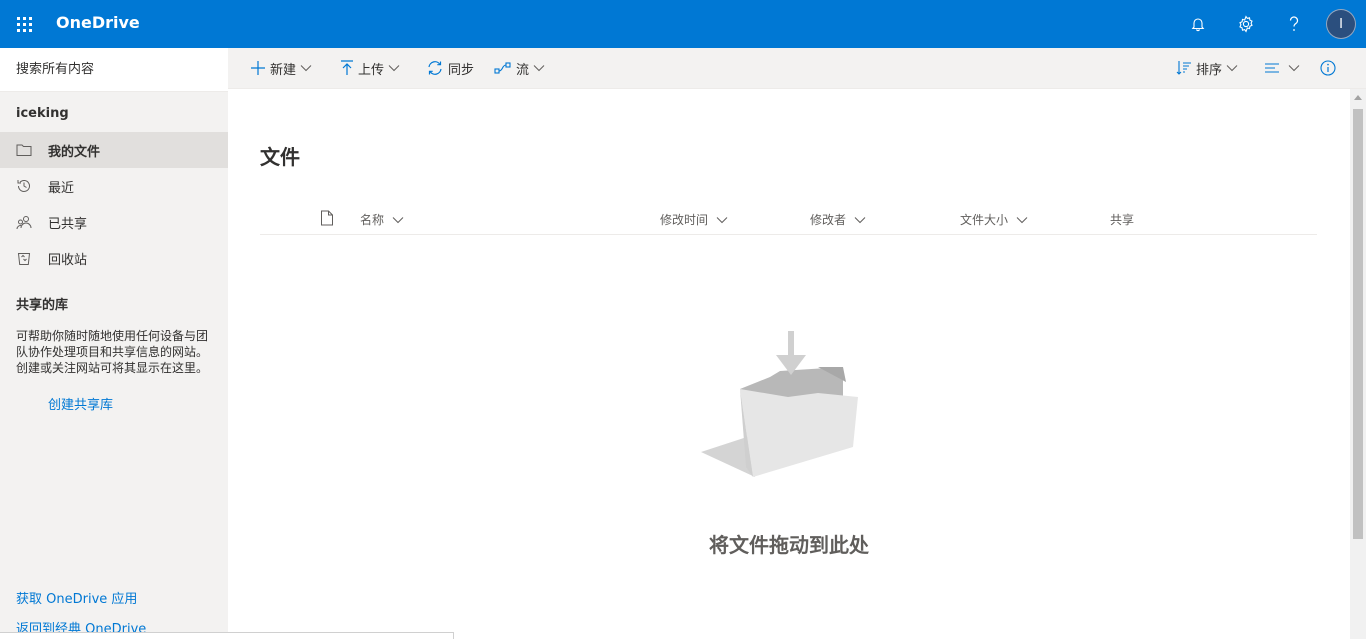 The width and height of the screenshot is (1366, 639). I want to click on flow-label: 流, so click(523, 70).